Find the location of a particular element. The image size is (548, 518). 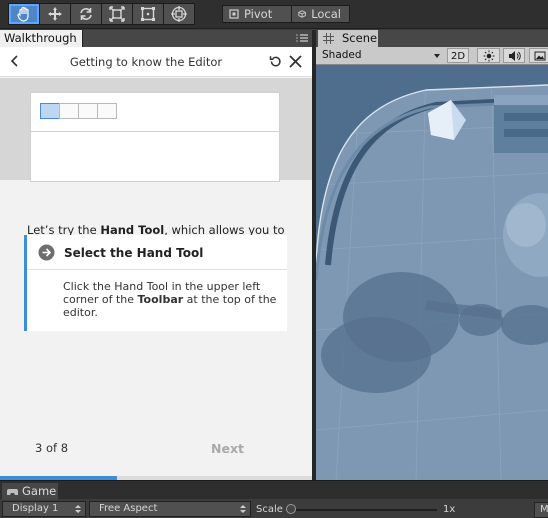

scale-slider-thumb is located at coordinates (291, 509).